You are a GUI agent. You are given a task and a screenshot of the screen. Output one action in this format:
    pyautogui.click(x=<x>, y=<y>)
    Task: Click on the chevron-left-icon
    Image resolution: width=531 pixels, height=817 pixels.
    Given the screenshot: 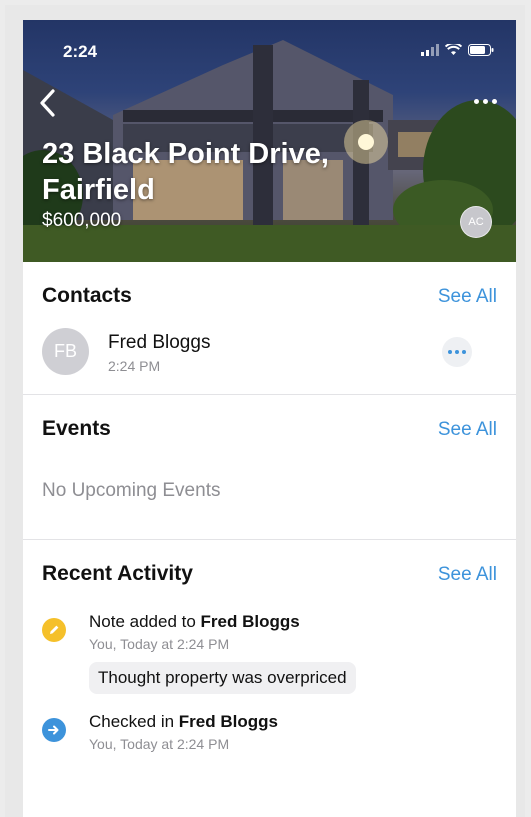 What is the action you would take?
    pyautogui.click(x=47, y=103)
    